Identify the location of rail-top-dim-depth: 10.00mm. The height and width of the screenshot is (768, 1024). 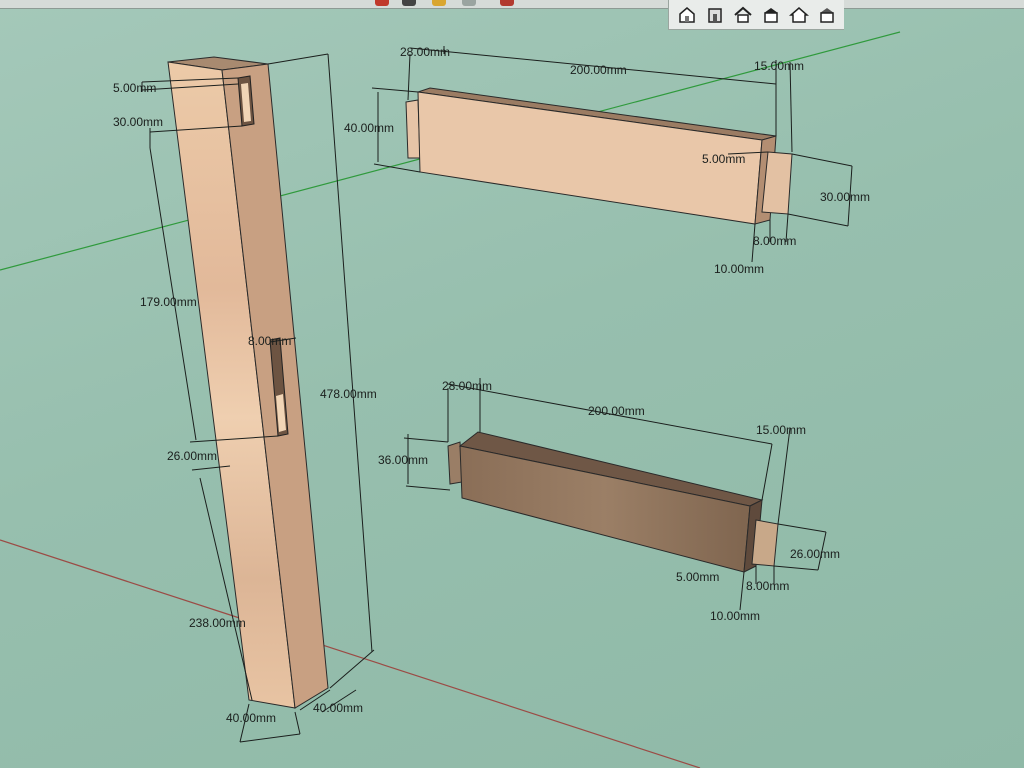
(739, 269).